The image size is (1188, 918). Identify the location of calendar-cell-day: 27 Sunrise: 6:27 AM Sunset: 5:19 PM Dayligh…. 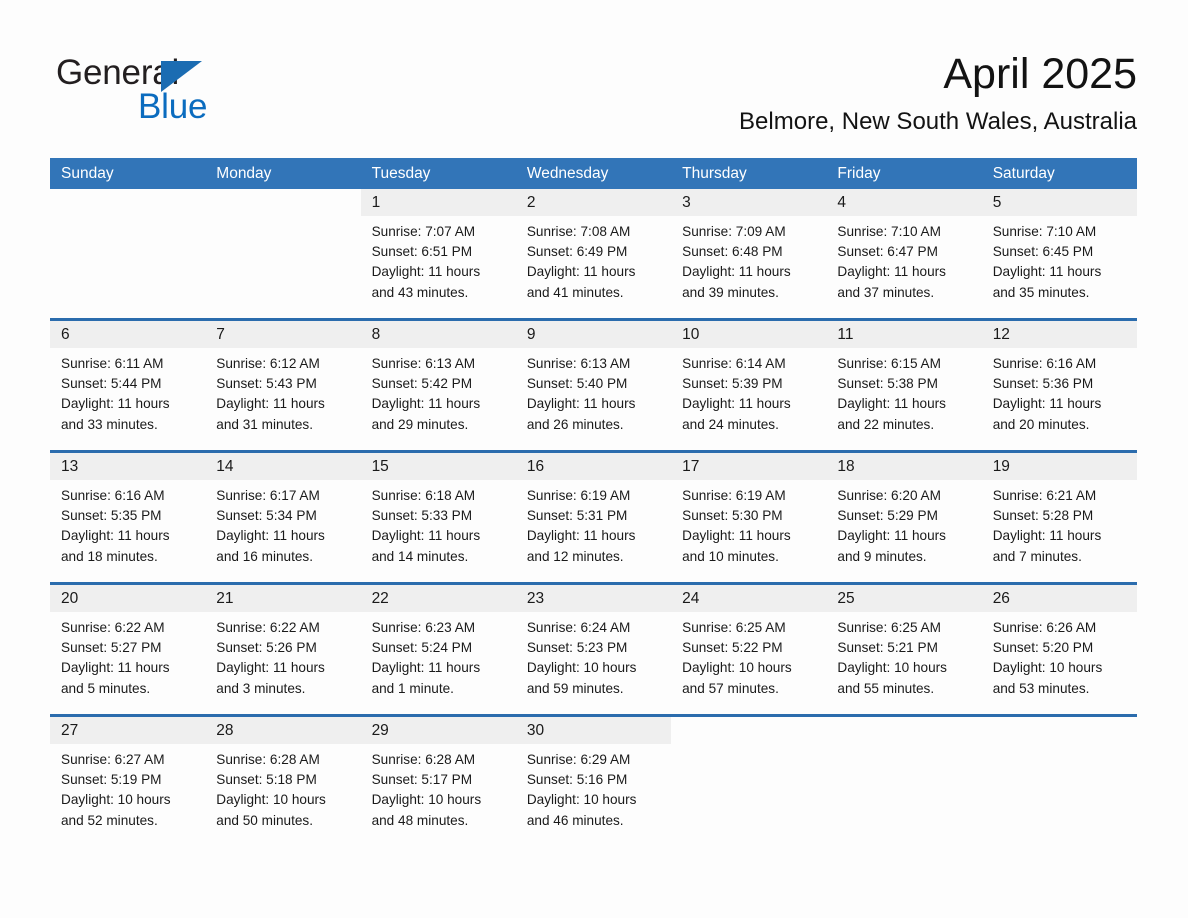
(128, 781).